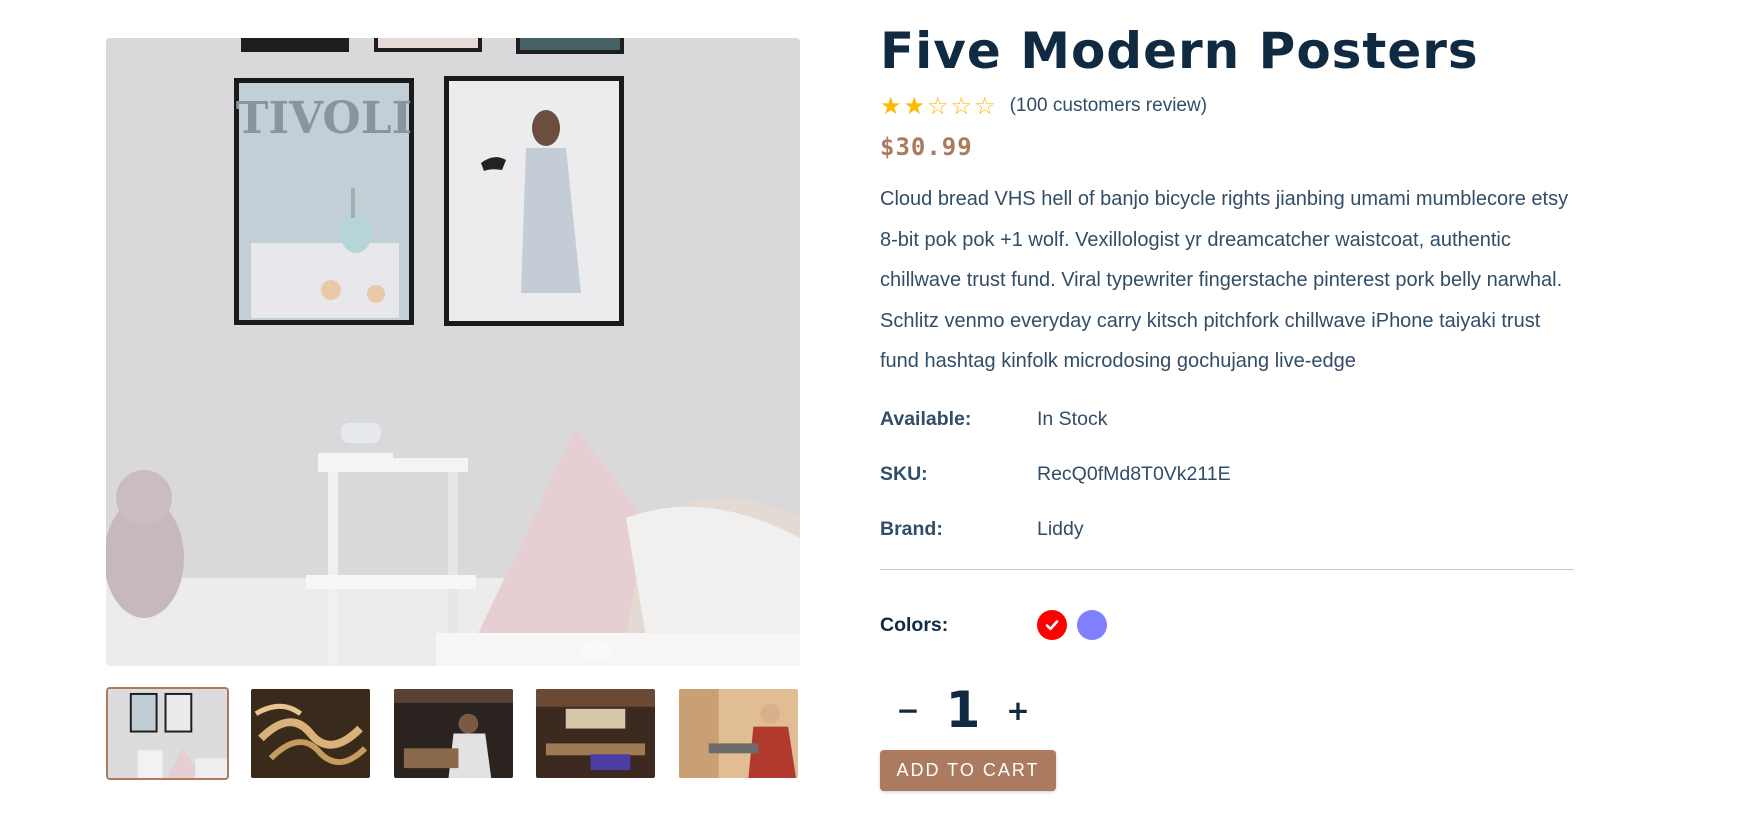 The height and width of the screenshot is (828, 1758). What do you see at coordinates (998, 625) in the screenshot?
I see `colors-row: Colors:` at bounding box center [998, 625].